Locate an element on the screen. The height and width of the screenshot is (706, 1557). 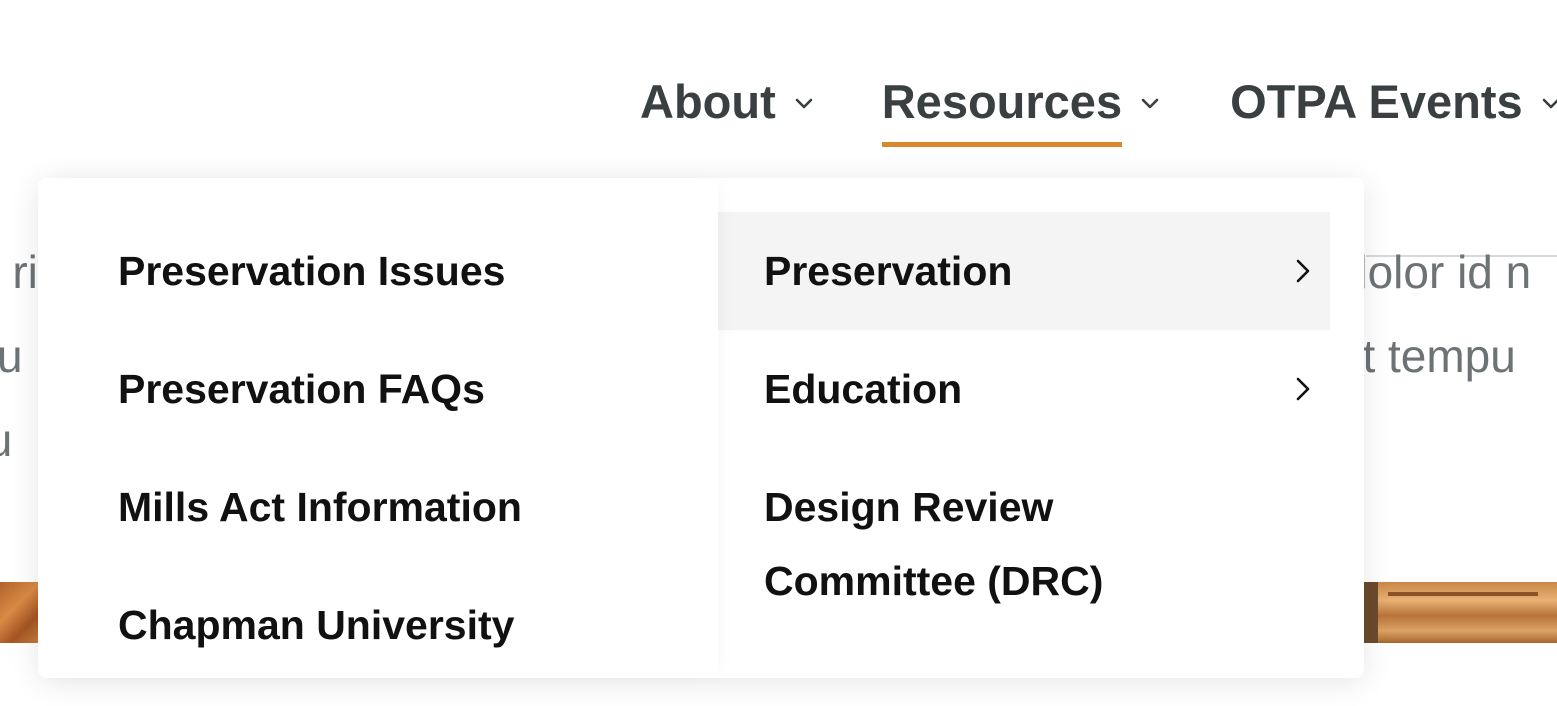
menu-item-education: Education is located at coordinates (1024, 389).